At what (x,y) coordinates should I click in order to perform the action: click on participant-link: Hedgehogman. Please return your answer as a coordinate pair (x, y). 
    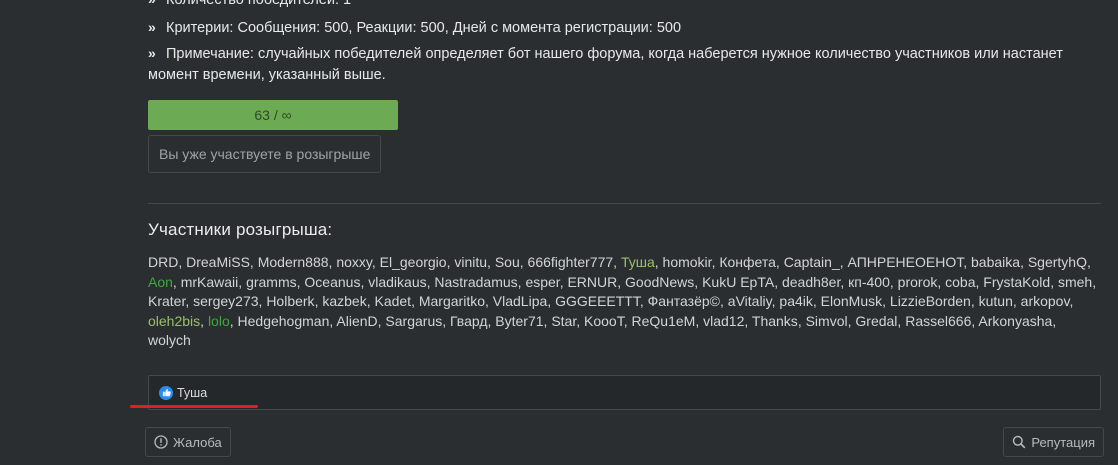
    Looking at the image, I should click on (284, 321).